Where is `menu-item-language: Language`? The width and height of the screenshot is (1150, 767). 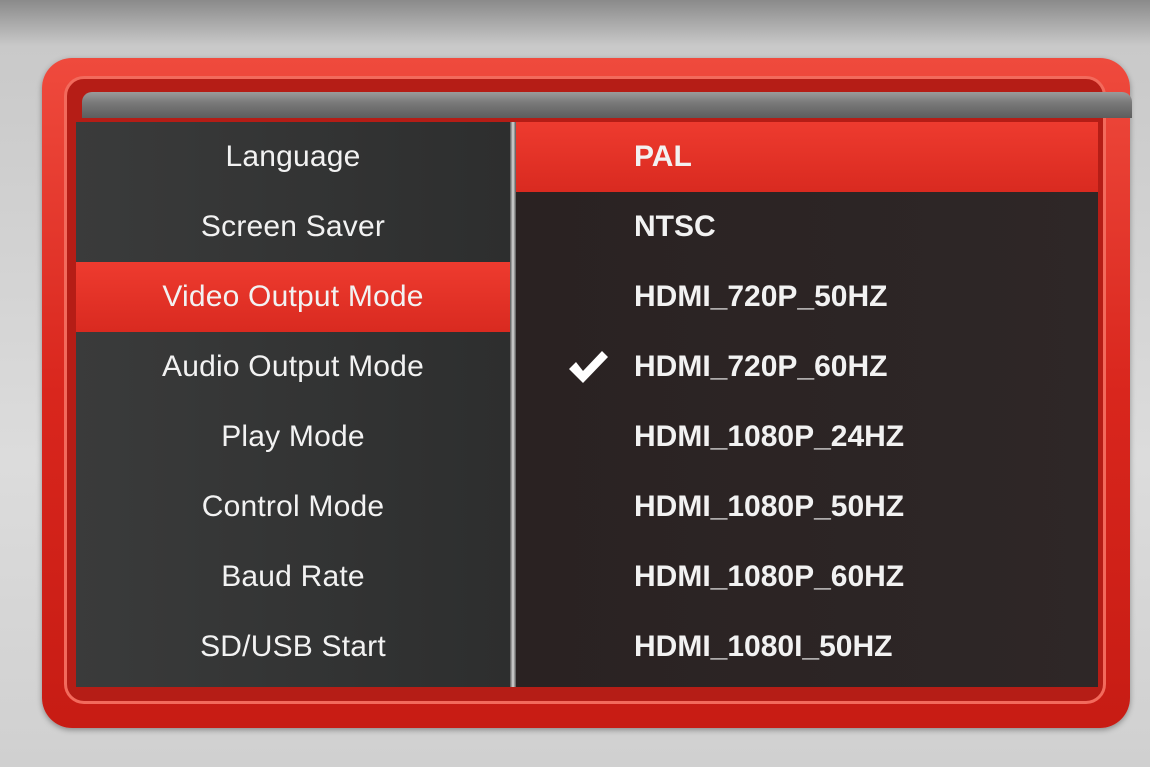
menu-item-language: Language is located at coordinates (293, 157).